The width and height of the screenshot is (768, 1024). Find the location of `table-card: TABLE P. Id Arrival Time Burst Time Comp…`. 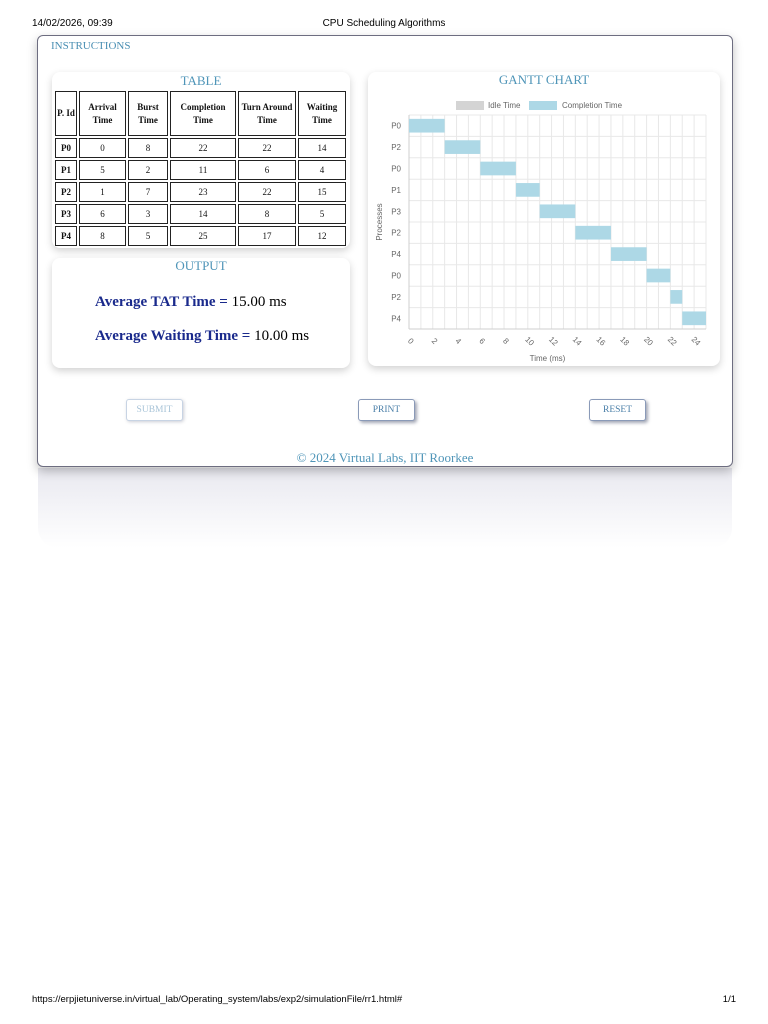

table-card: TABLE P. Id Arrival Time Burst Time Comp… is located at coordinates (201, 160).